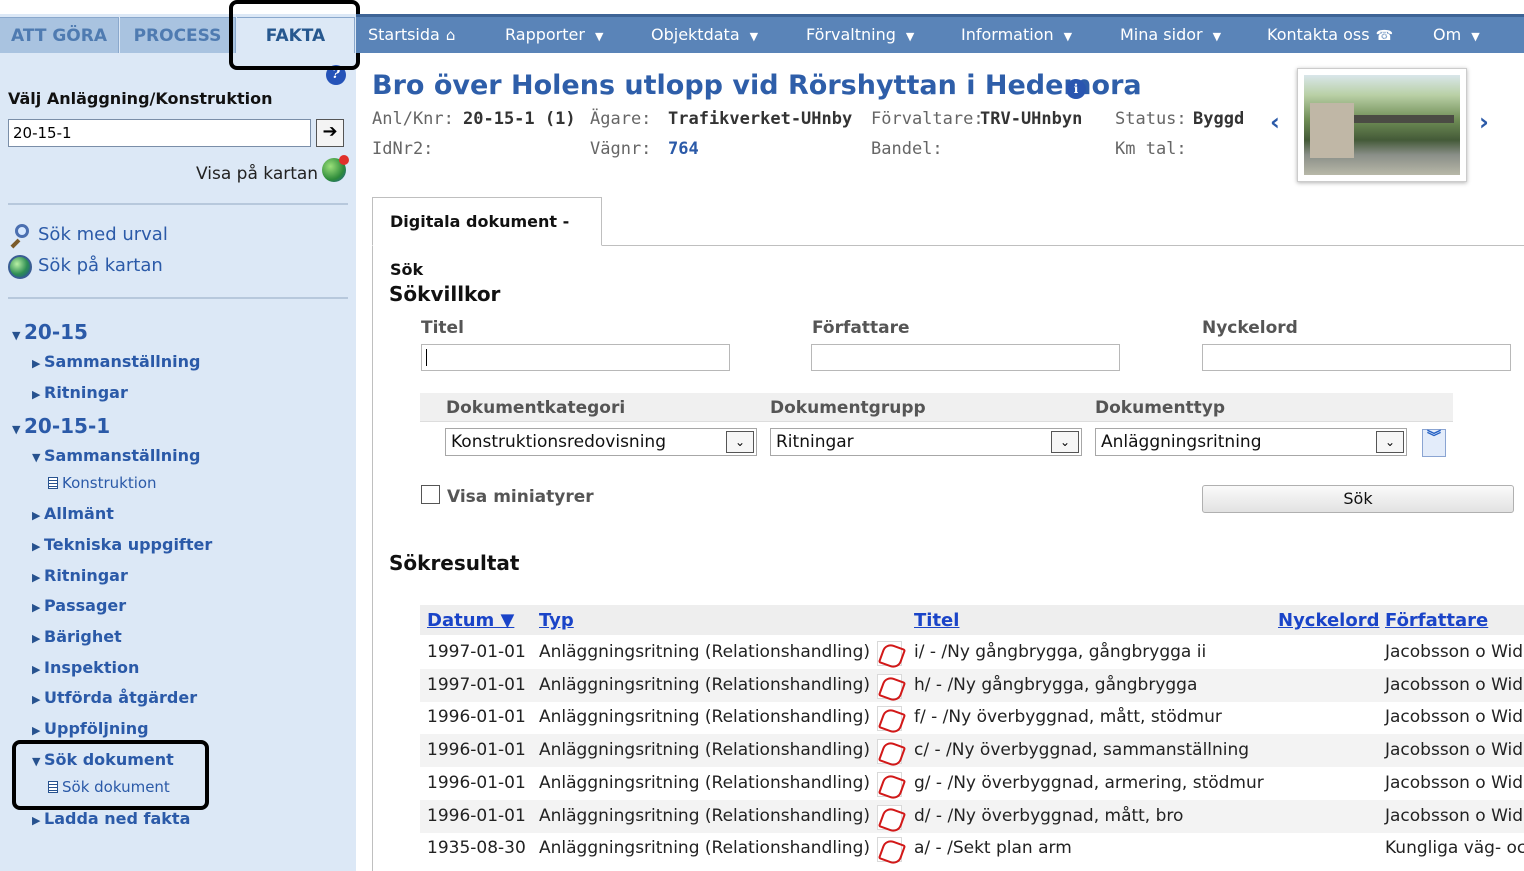 The width and height of the screenshot is (1524, 871). I want to click on tree-item: ▶ Uppföljning, so click(90, 728).